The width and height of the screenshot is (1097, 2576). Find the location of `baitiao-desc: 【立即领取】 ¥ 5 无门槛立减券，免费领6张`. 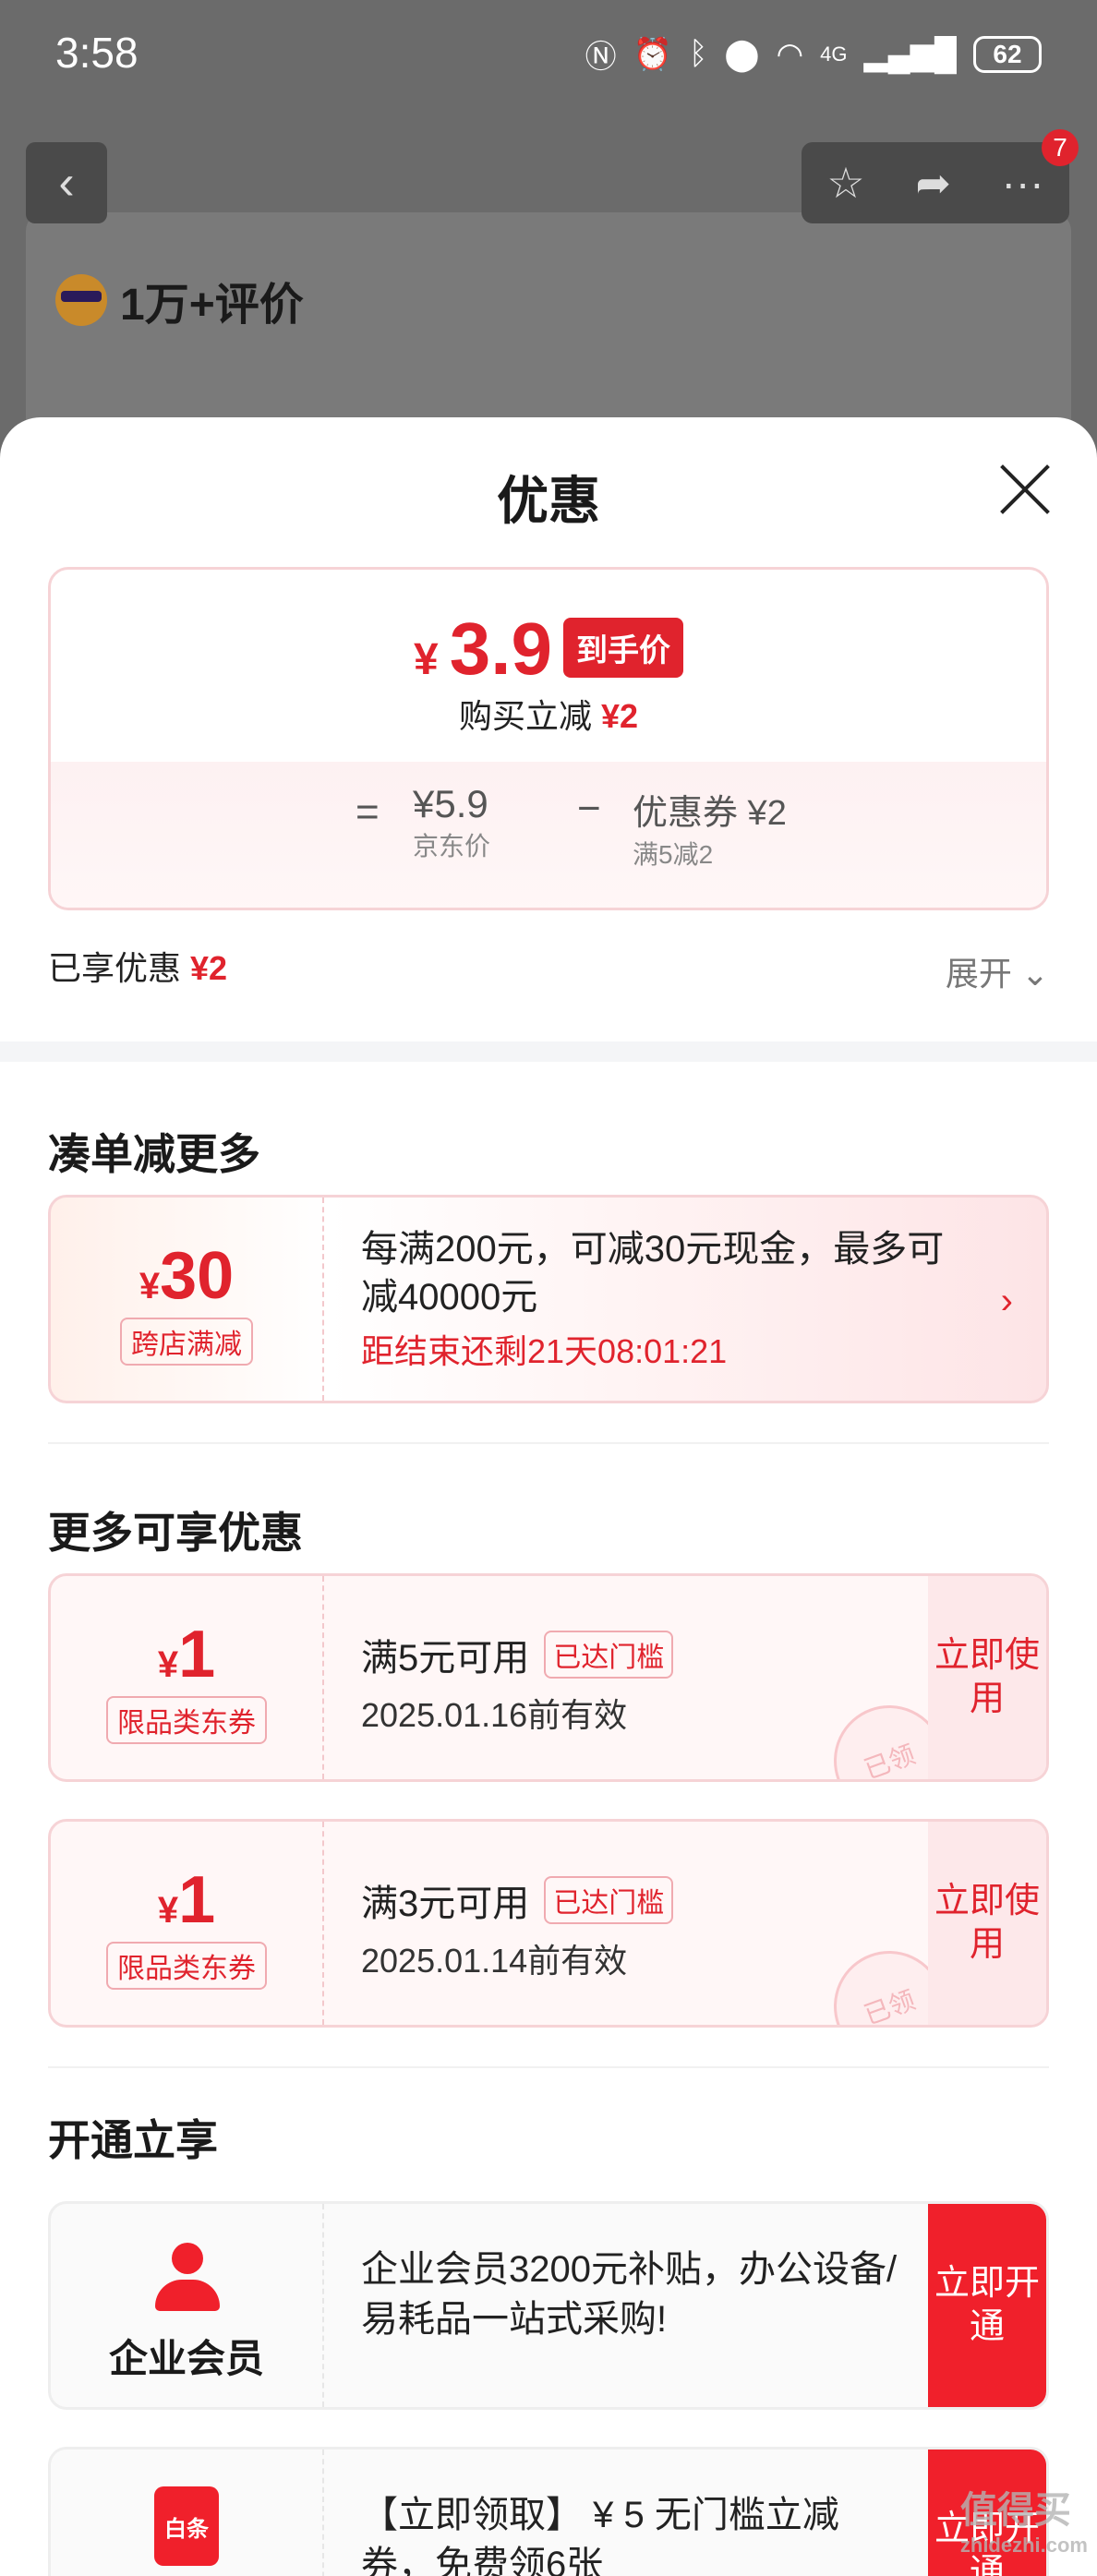

baitiao-desc: 【立即领取】 ¥ 5 无门槛立减券，免费领6张 is located at coordinates (600, 2535).